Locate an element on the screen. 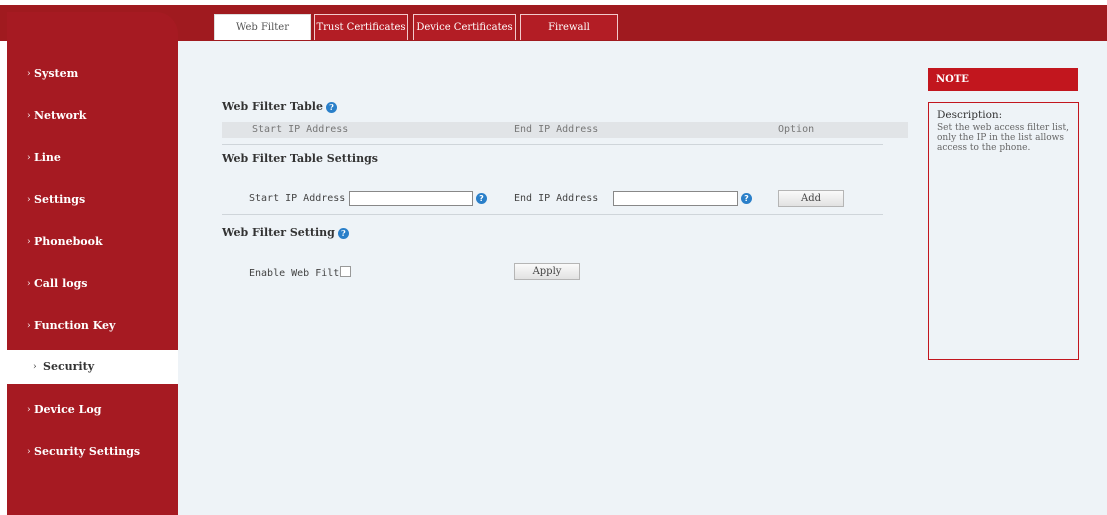  sidebar-item-function-key: › Function Key is located at coordinates (92, 326).